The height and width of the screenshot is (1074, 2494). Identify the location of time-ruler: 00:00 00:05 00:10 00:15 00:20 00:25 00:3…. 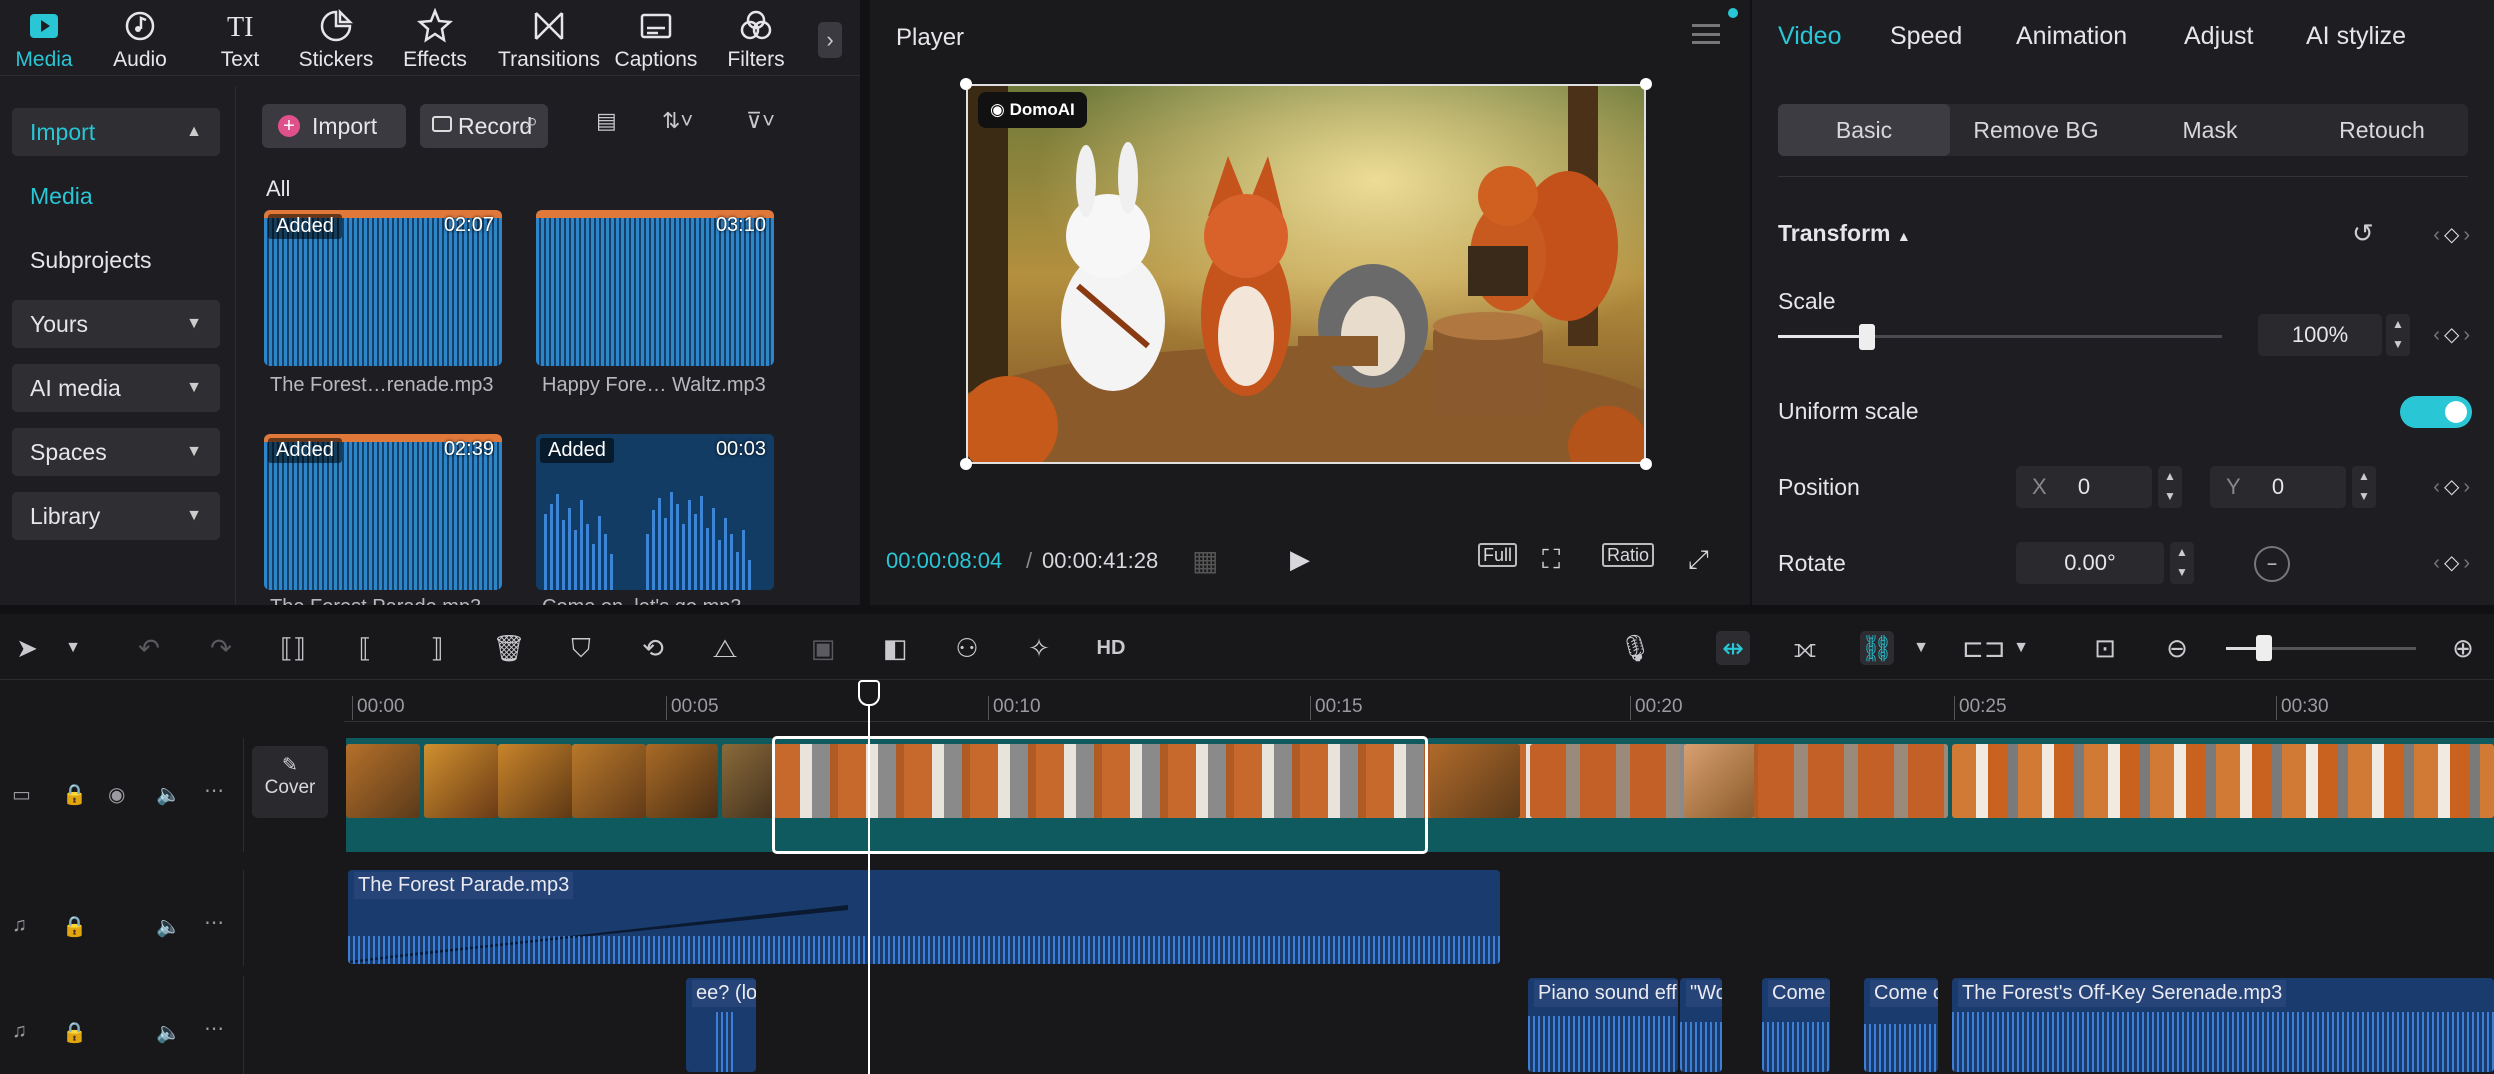
(1419, 704).